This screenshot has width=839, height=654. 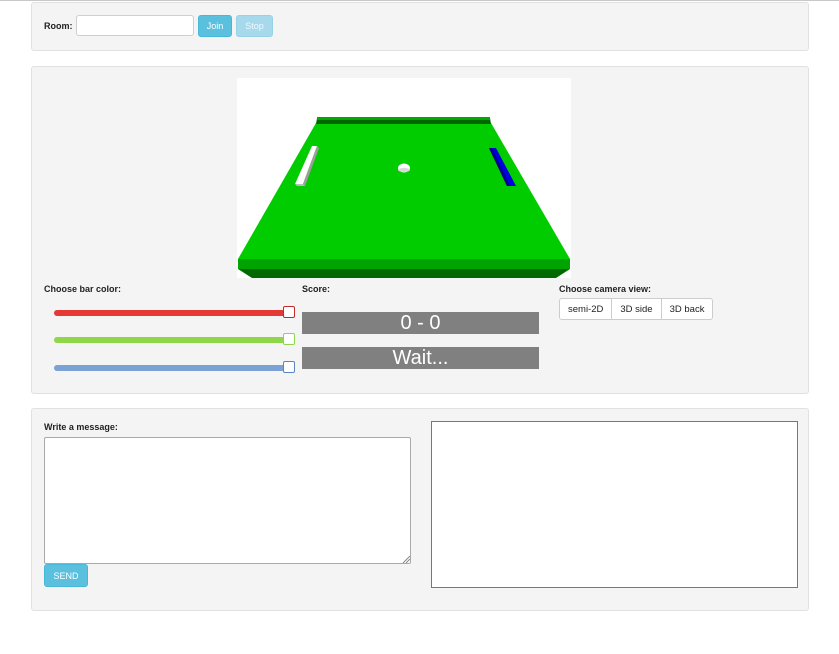 I want to click on camera-semi-2d-button: semi-2D, so click(x=586, y=309).